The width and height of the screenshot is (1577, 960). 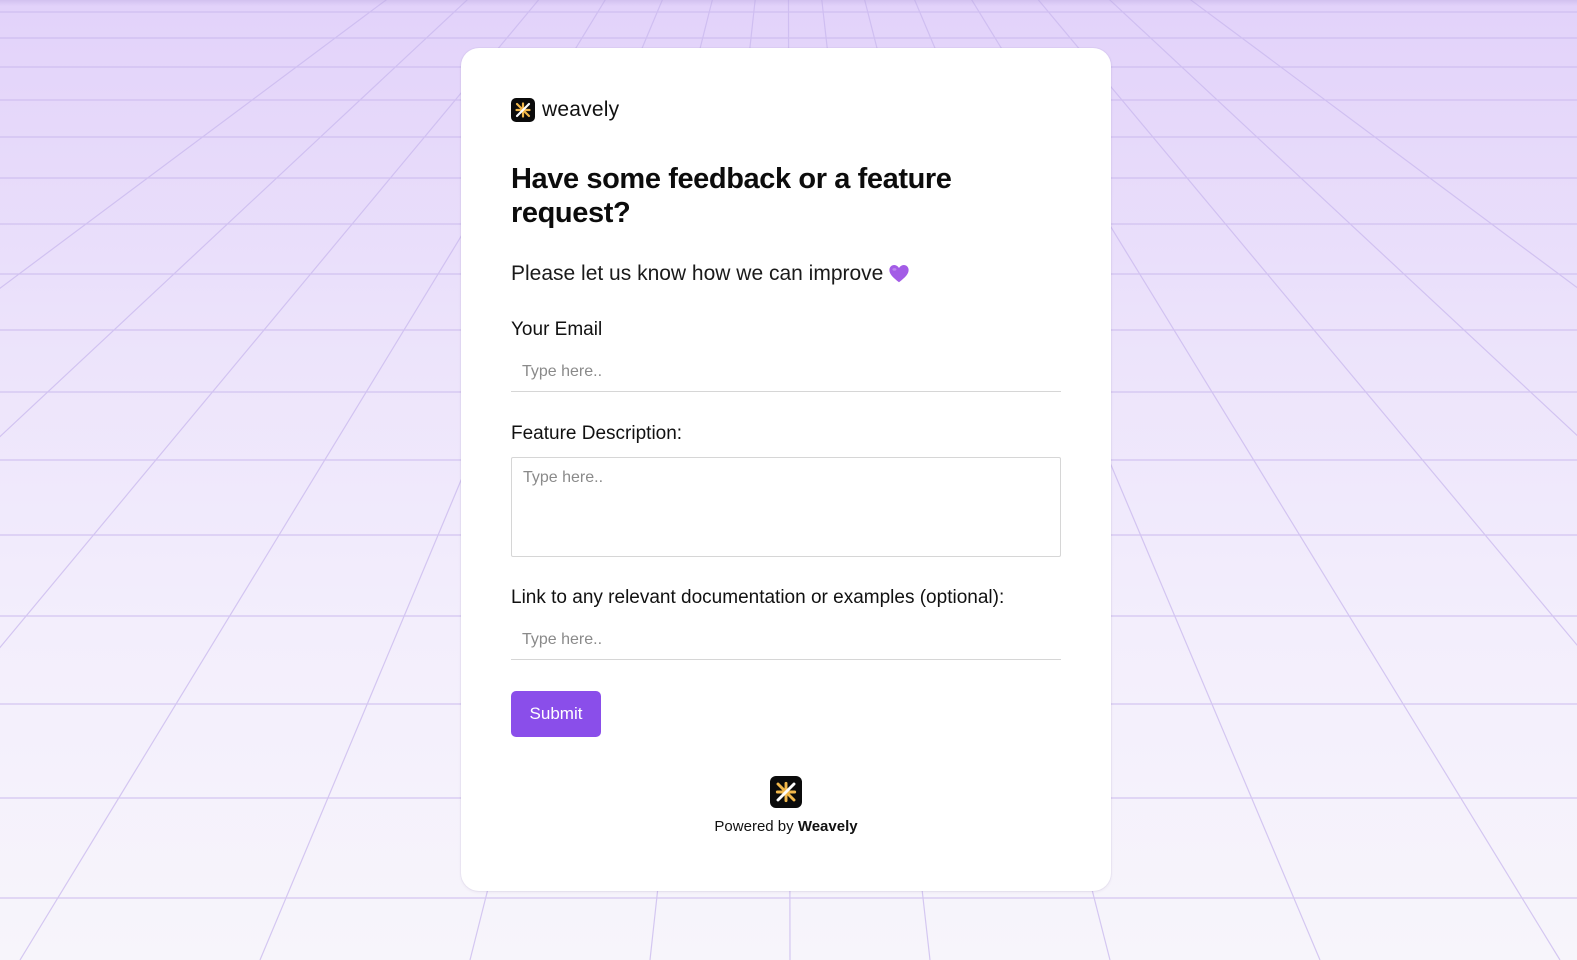 What do you see at coordinates (786, 372) in the screenshot?
I see `email-input` at bounding box center [786, 372].